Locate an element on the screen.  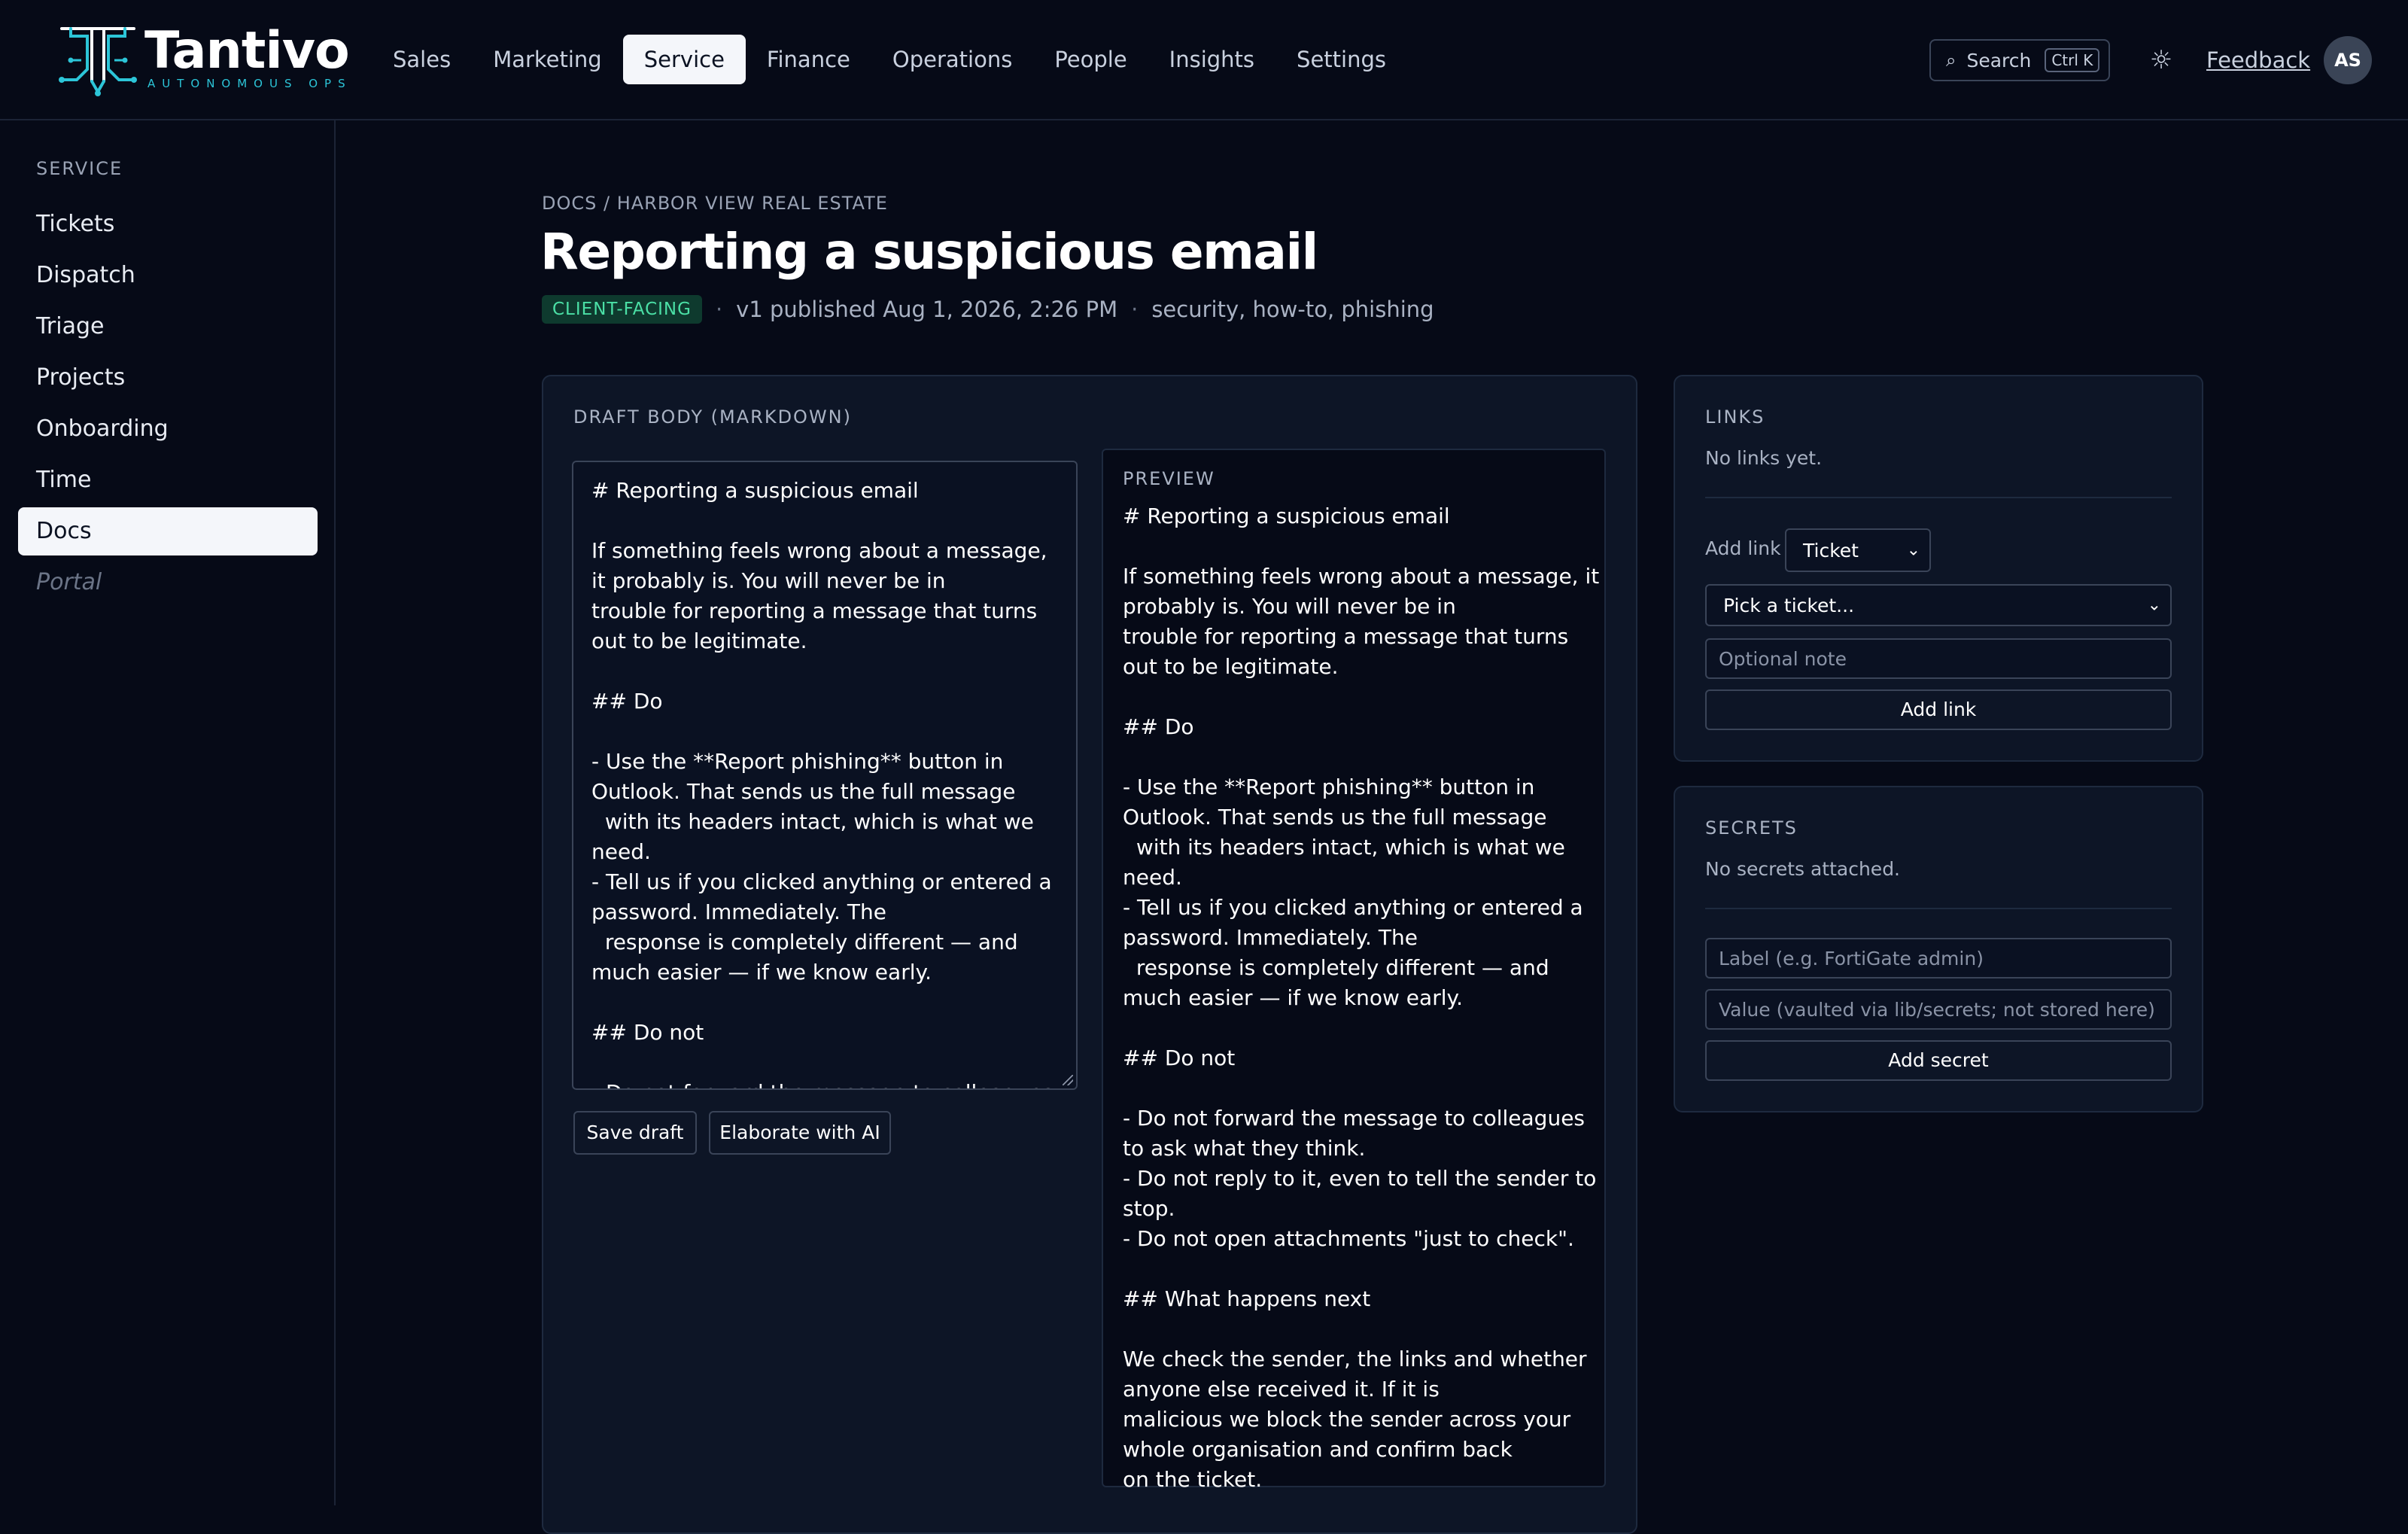
secrets-empty-text: No secrets attached. is located at coordinates (1803, 869).